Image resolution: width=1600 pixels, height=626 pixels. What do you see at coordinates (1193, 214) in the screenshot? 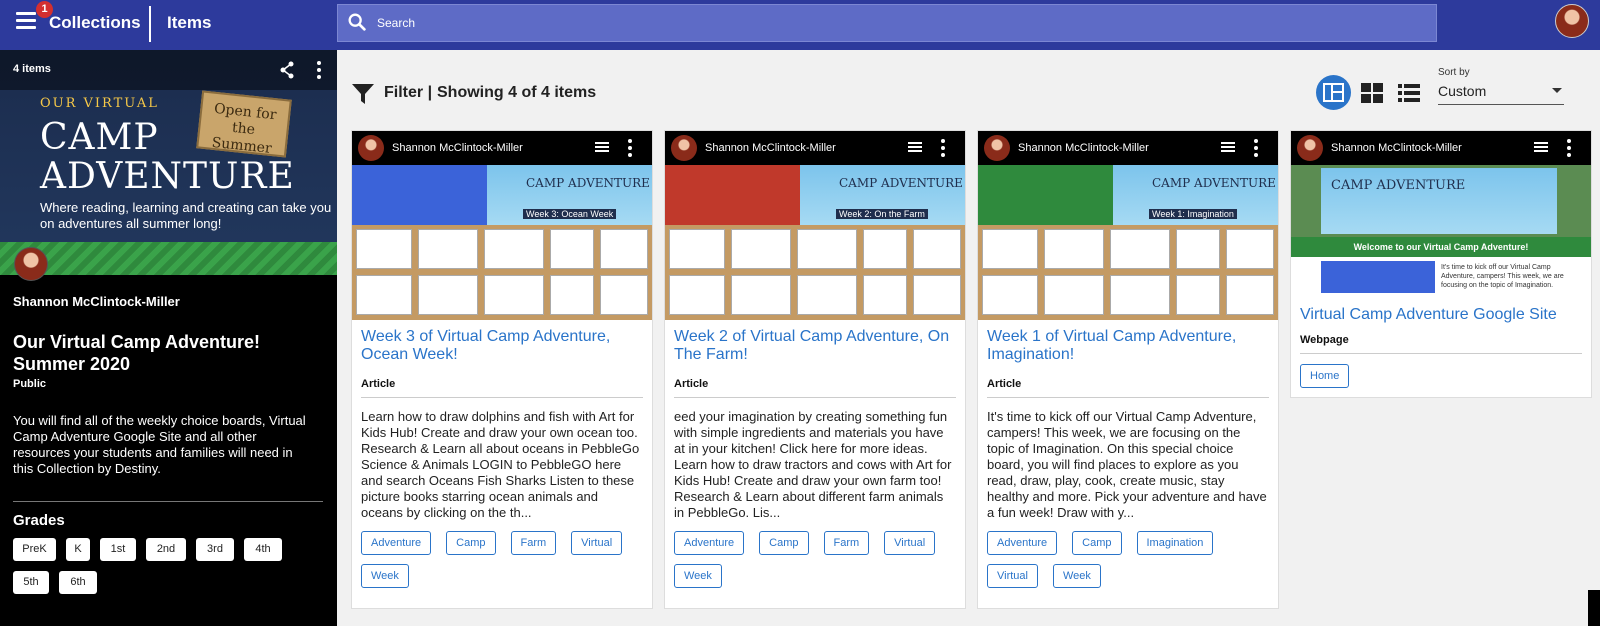
I see `thumb-week: Week 1: Imagination` at bounding box center [1193, 214].